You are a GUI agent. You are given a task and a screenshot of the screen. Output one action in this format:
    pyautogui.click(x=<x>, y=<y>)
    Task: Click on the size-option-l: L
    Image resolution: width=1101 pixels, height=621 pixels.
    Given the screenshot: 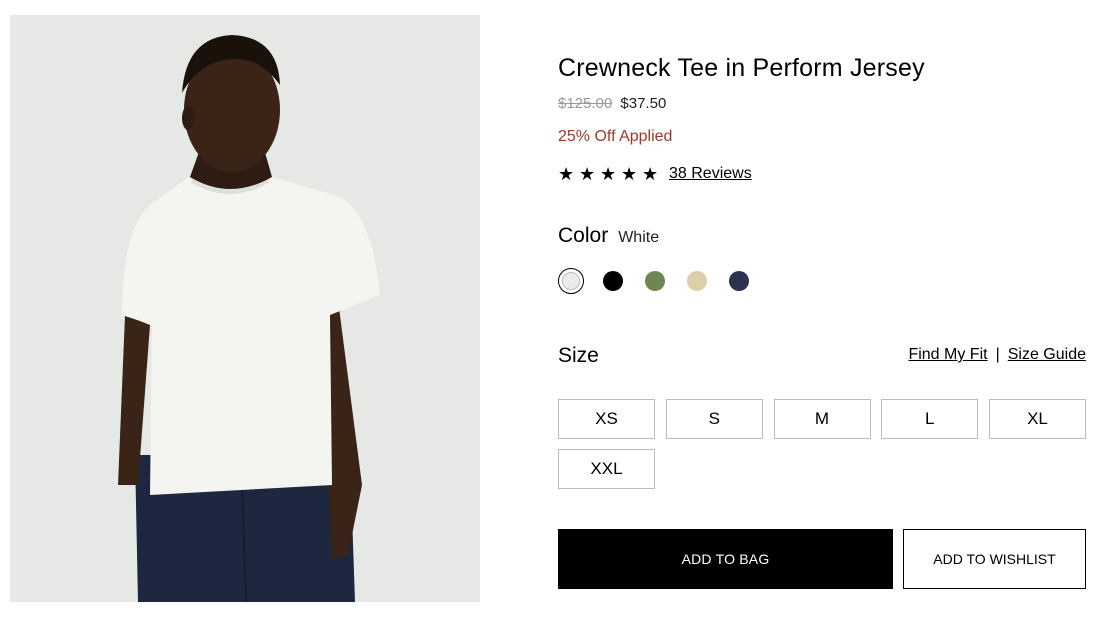 What is the action you would take?
    pyautogui.click(x=930, y=419)
    